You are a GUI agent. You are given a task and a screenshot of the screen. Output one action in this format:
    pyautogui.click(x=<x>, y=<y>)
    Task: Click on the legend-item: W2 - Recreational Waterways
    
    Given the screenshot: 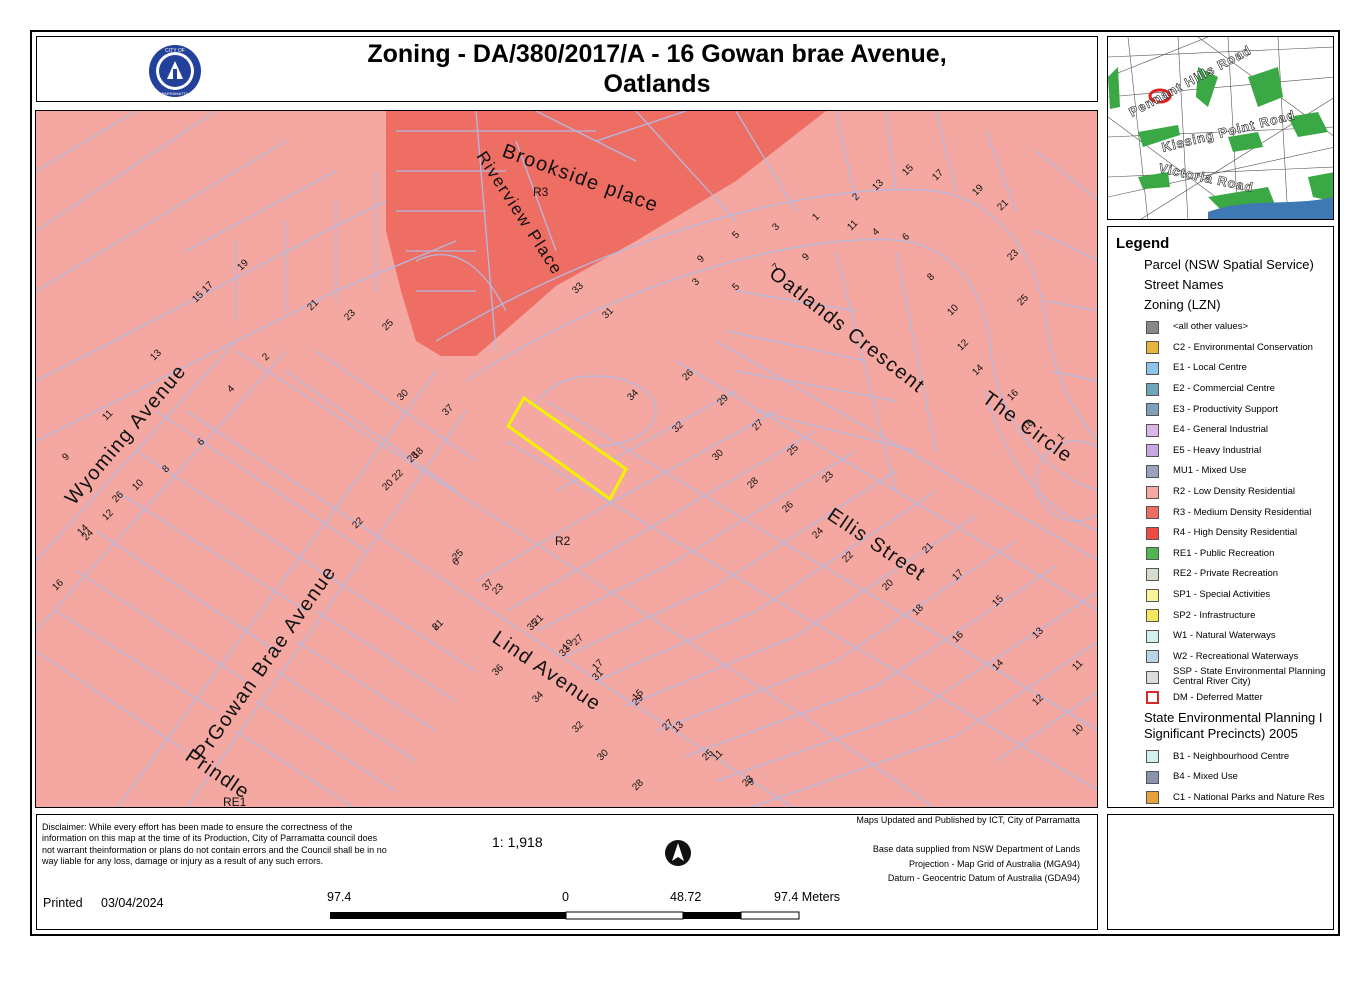 What is the action you would take?
    pyautogui.click(x=1224, y=657)
    